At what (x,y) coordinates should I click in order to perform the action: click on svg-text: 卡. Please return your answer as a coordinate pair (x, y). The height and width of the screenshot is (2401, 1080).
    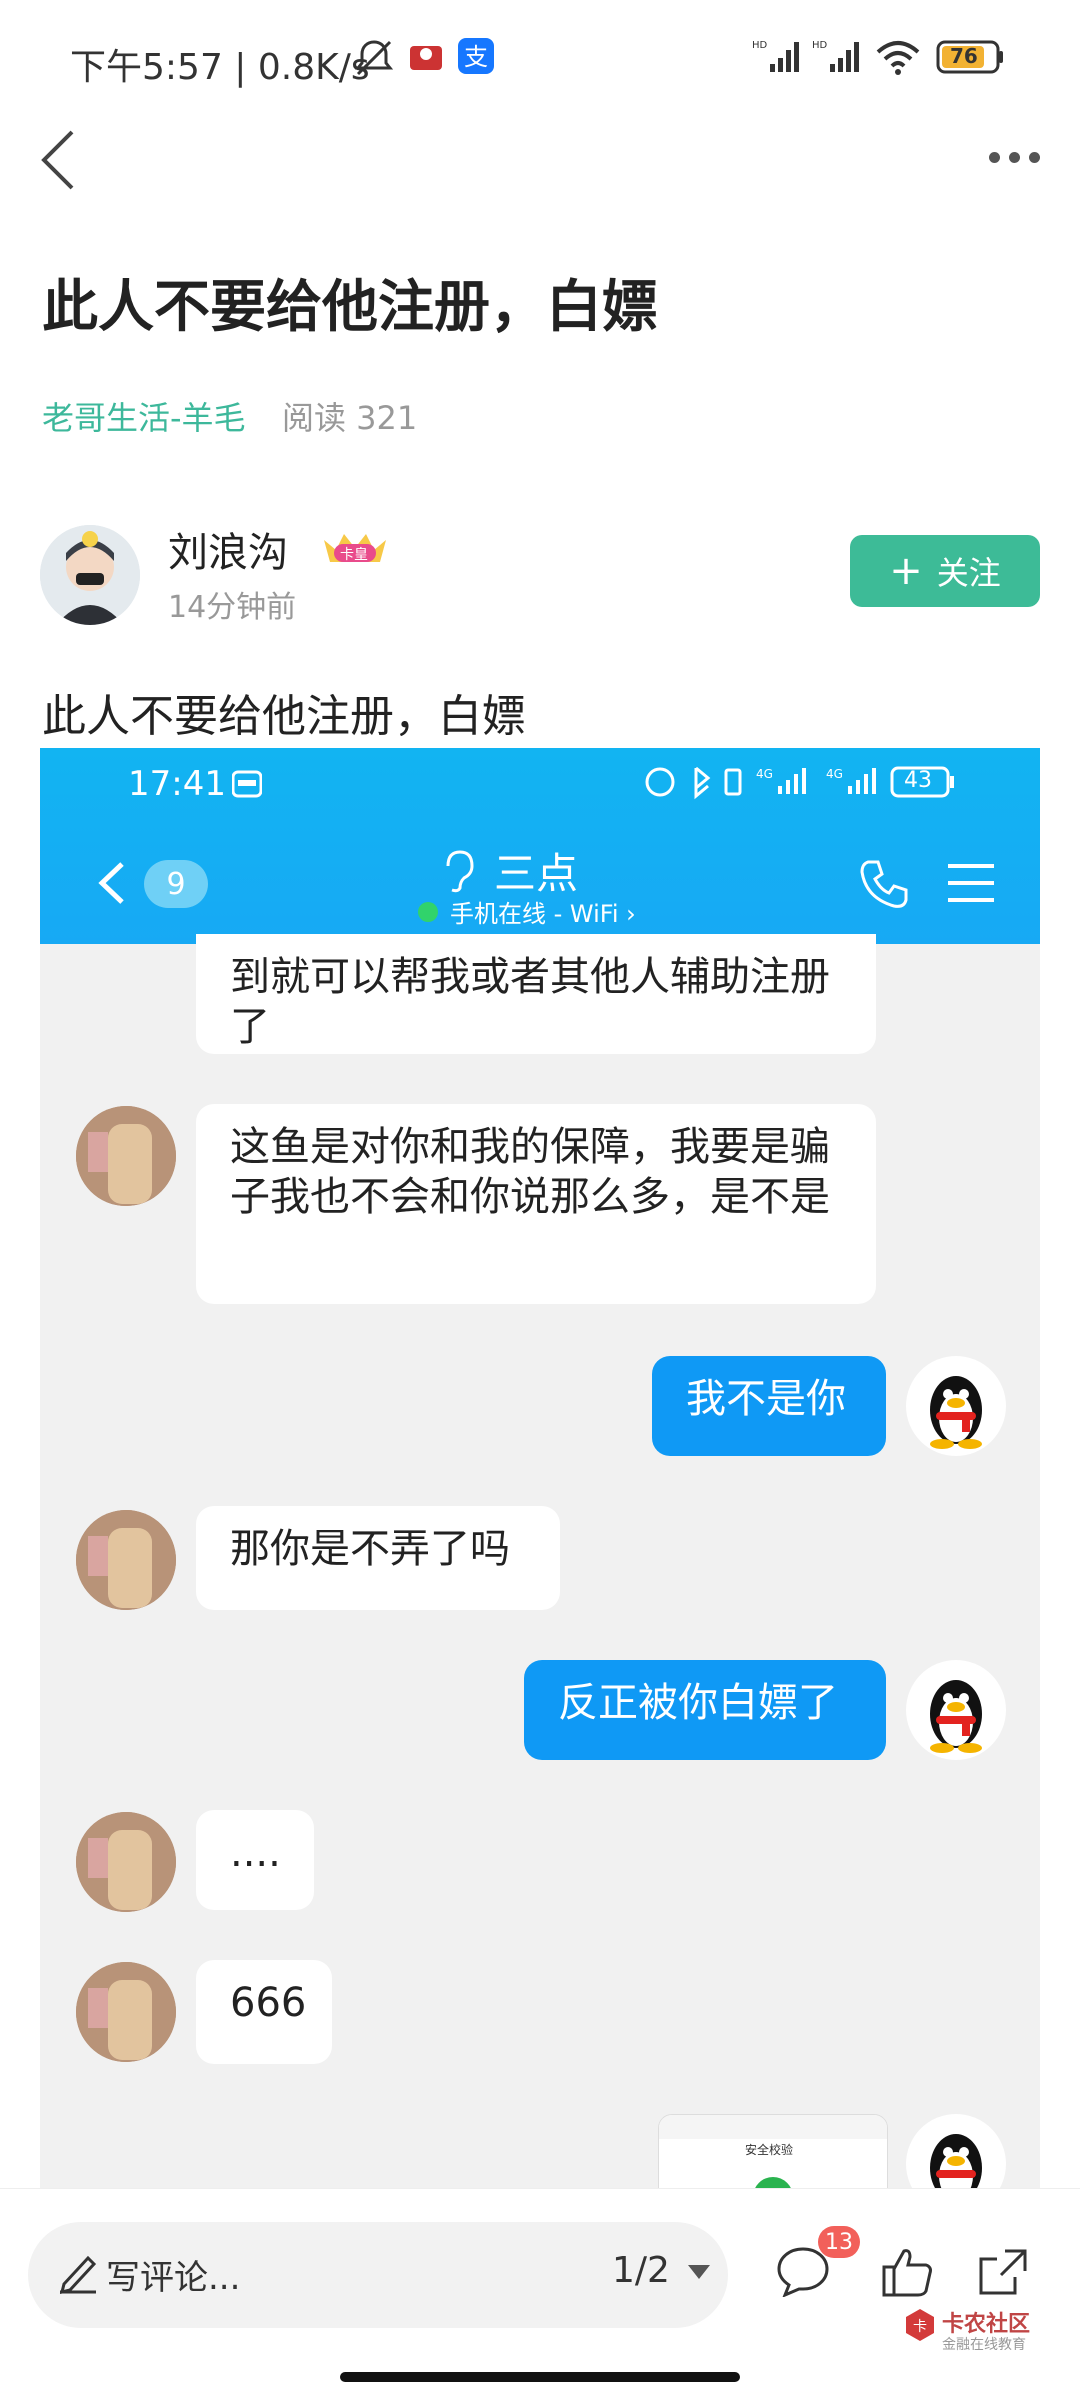
    Looking at the image, I should click on (920, 2327).